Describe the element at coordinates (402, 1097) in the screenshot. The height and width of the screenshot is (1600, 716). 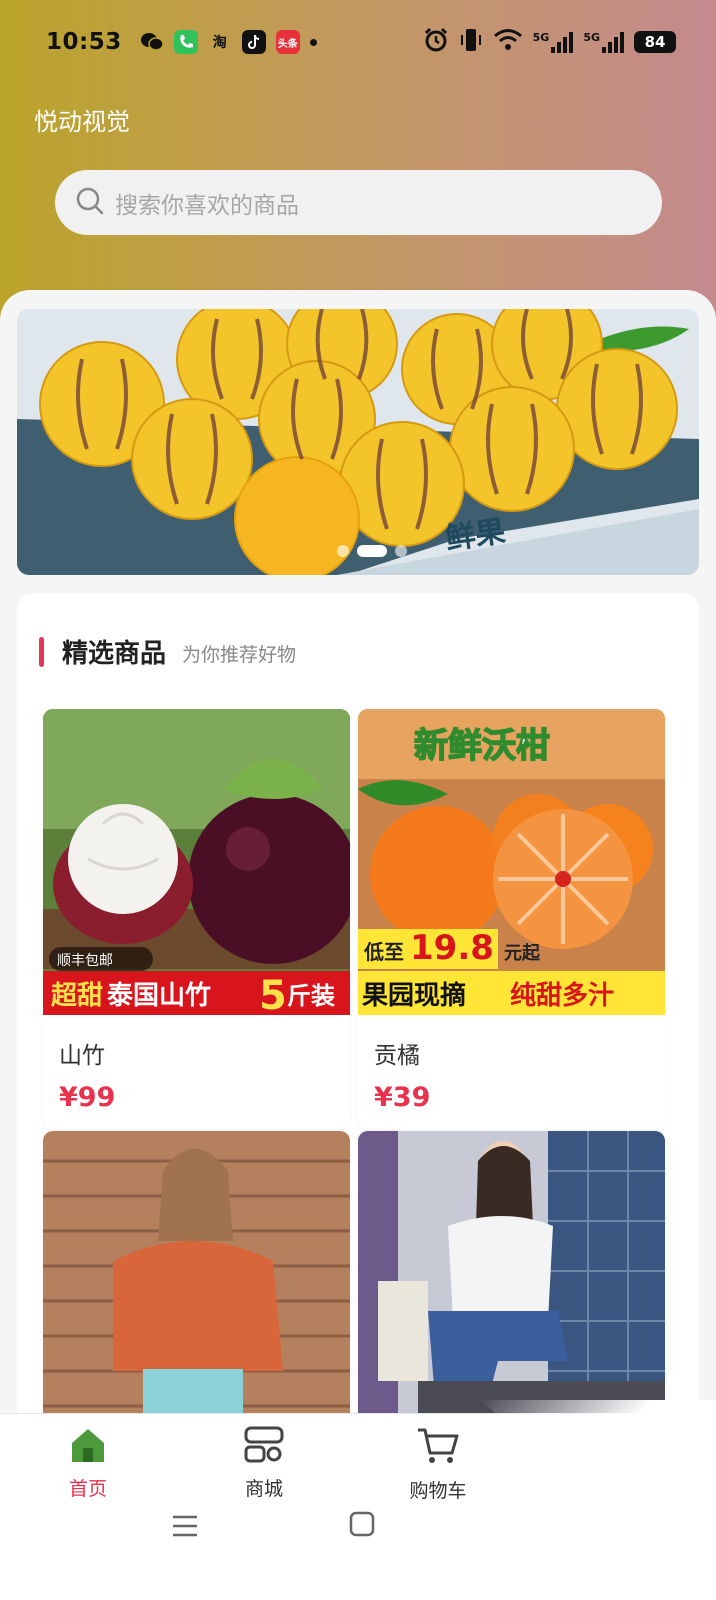
I see `product-price: ¥39` at that location.